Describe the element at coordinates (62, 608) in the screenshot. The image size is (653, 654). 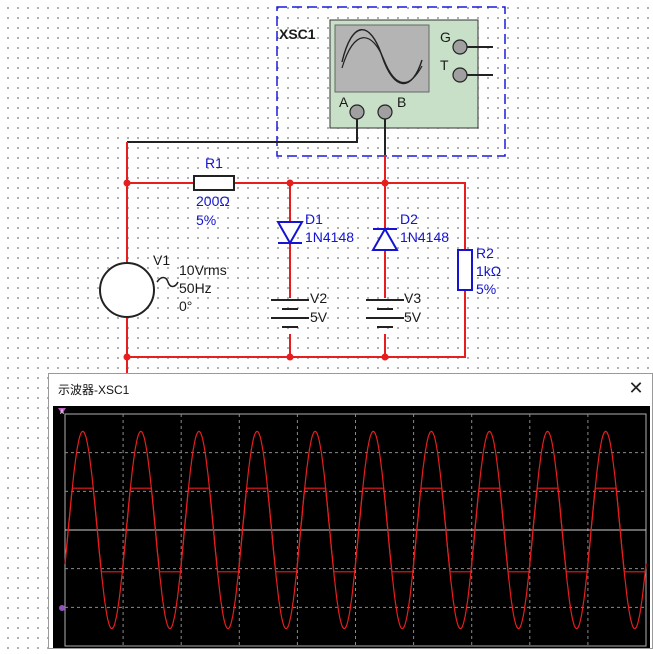
I see `channel-b-marker` at that location.